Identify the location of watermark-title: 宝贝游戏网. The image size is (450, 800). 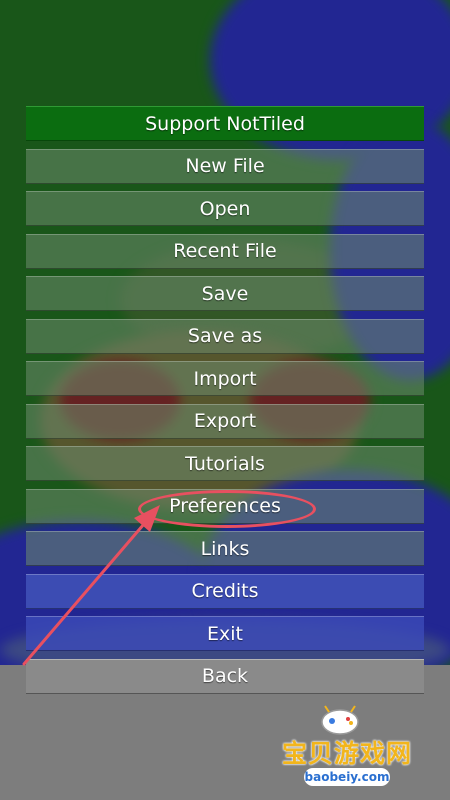
(346, 753).